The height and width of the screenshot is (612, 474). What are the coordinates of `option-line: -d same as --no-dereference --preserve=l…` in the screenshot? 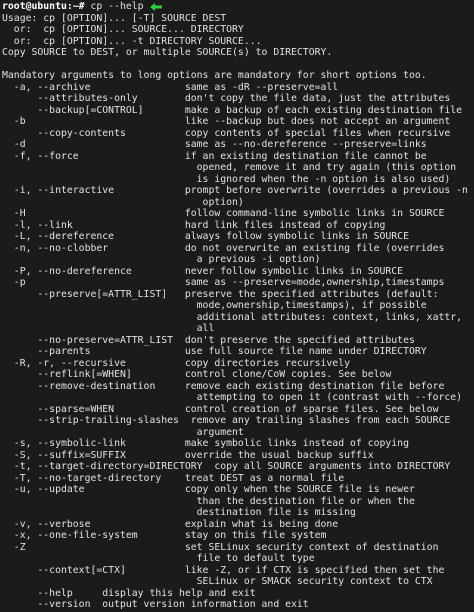 It's located at (214, 144).